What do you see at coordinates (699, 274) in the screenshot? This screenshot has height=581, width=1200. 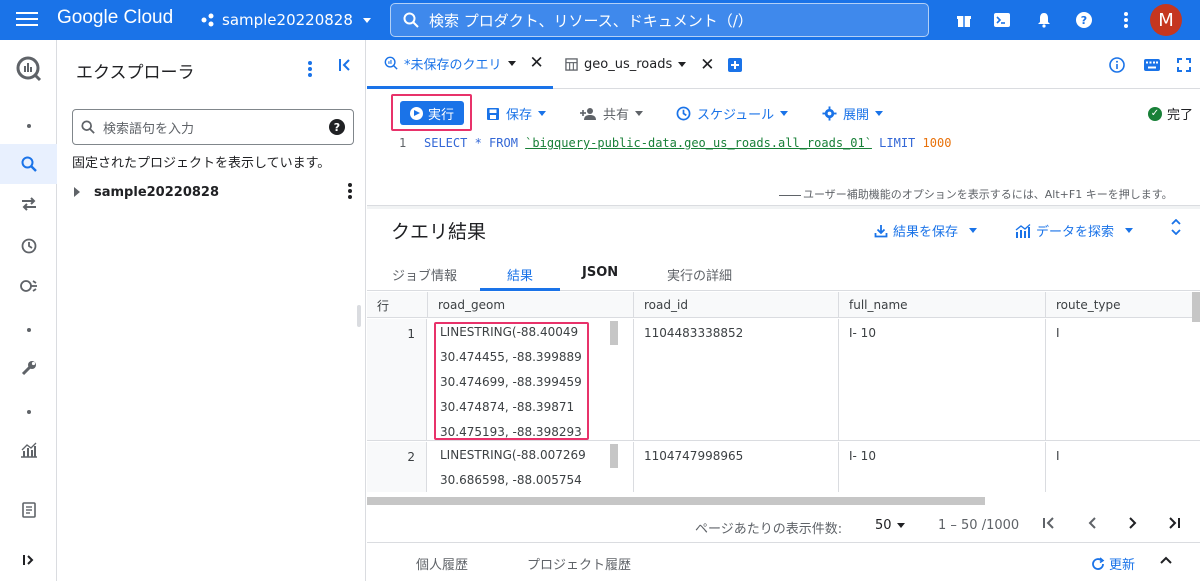 I see `tab-execution-details: 実行の詳細` at bounding box center [699, 274].